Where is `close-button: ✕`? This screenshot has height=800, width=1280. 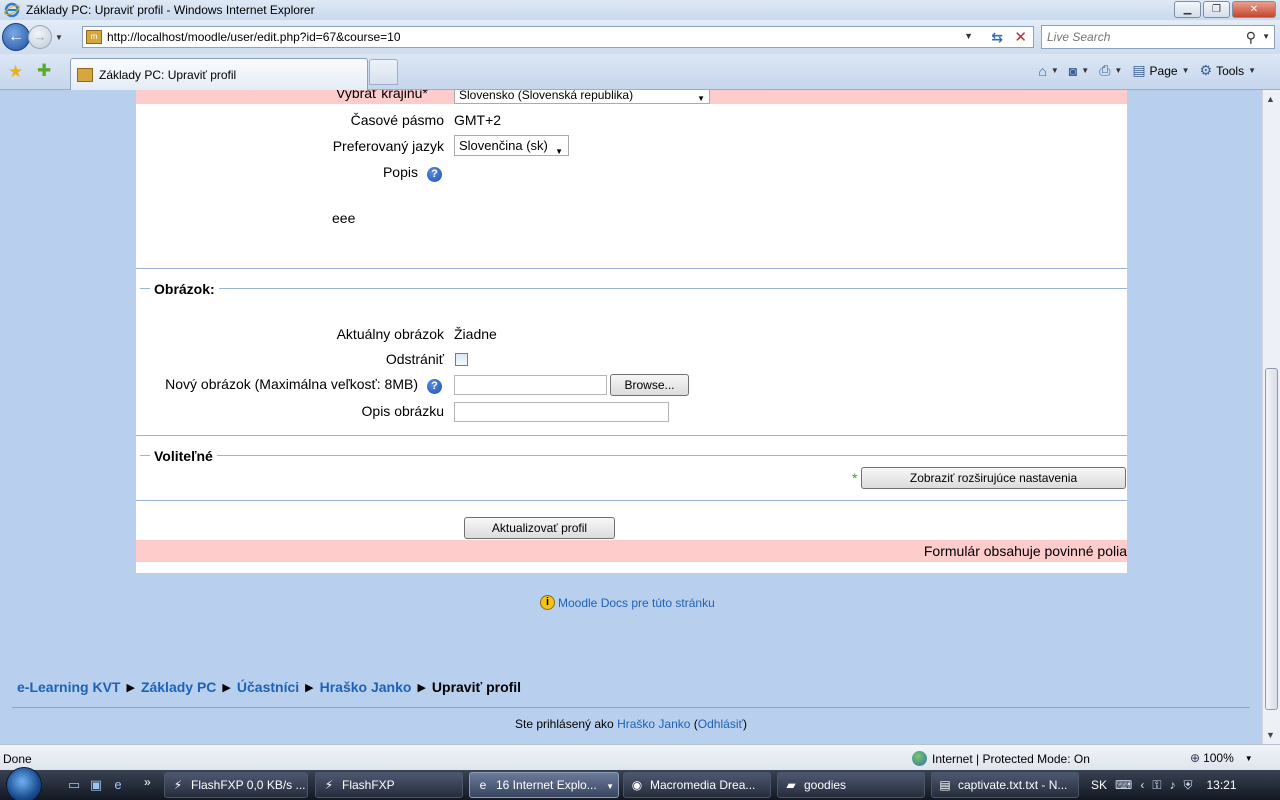
close-button: ✕ is located at coordinates (1254, 9).